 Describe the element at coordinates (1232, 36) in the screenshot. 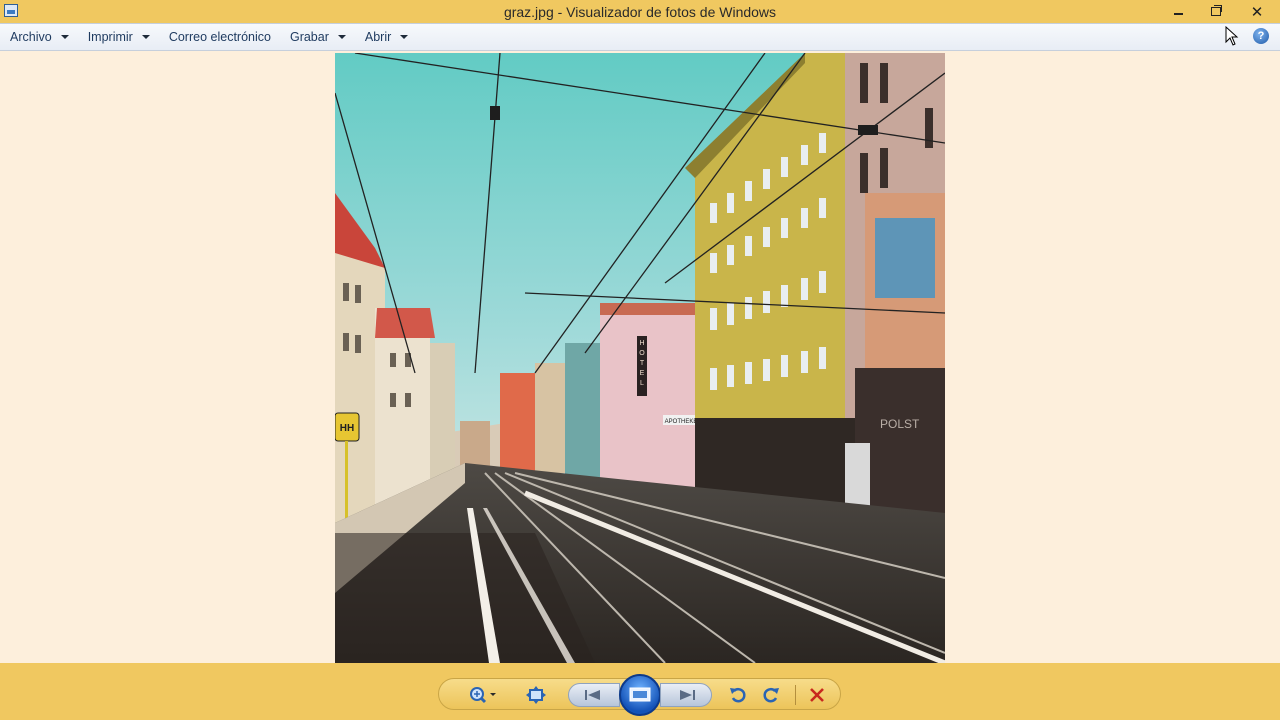

I see `mouse-cursor-icon` at that location.